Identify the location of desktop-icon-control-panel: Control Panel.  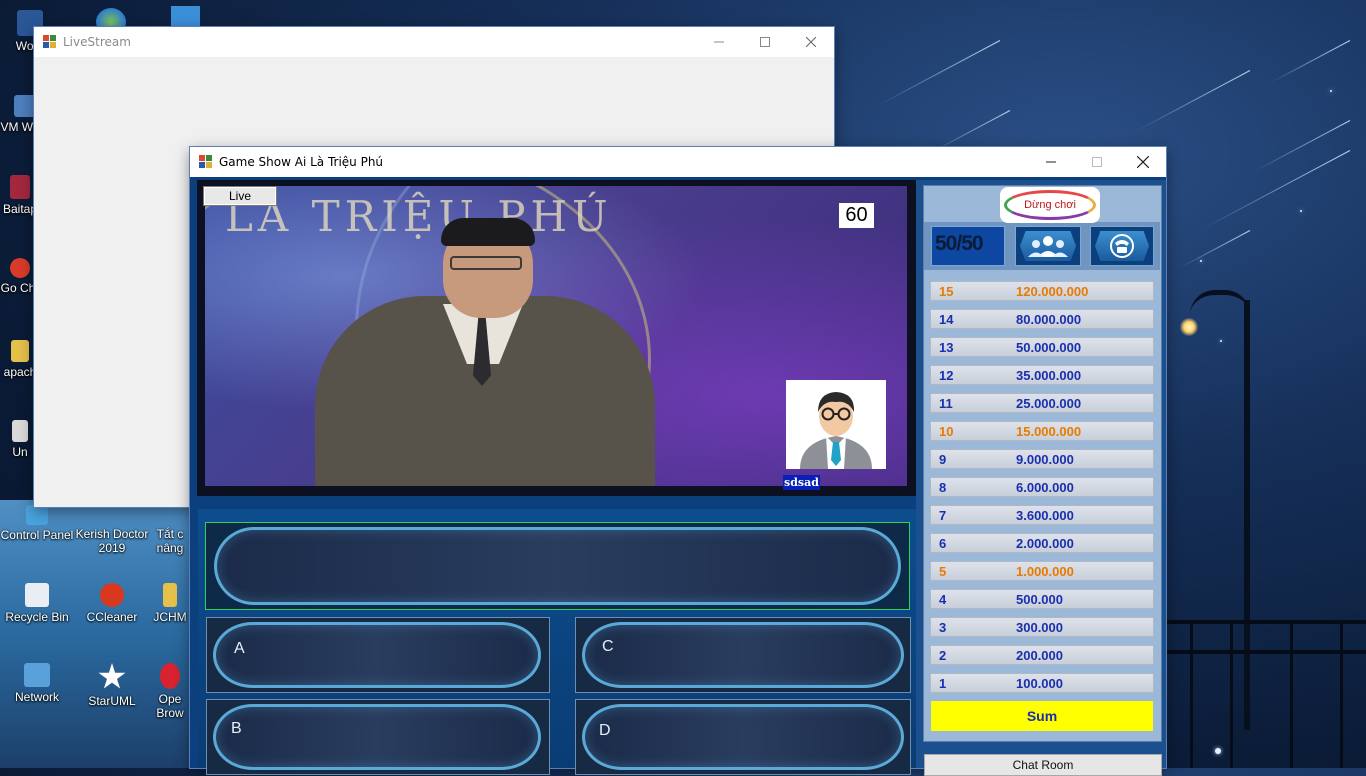
(37, 523).